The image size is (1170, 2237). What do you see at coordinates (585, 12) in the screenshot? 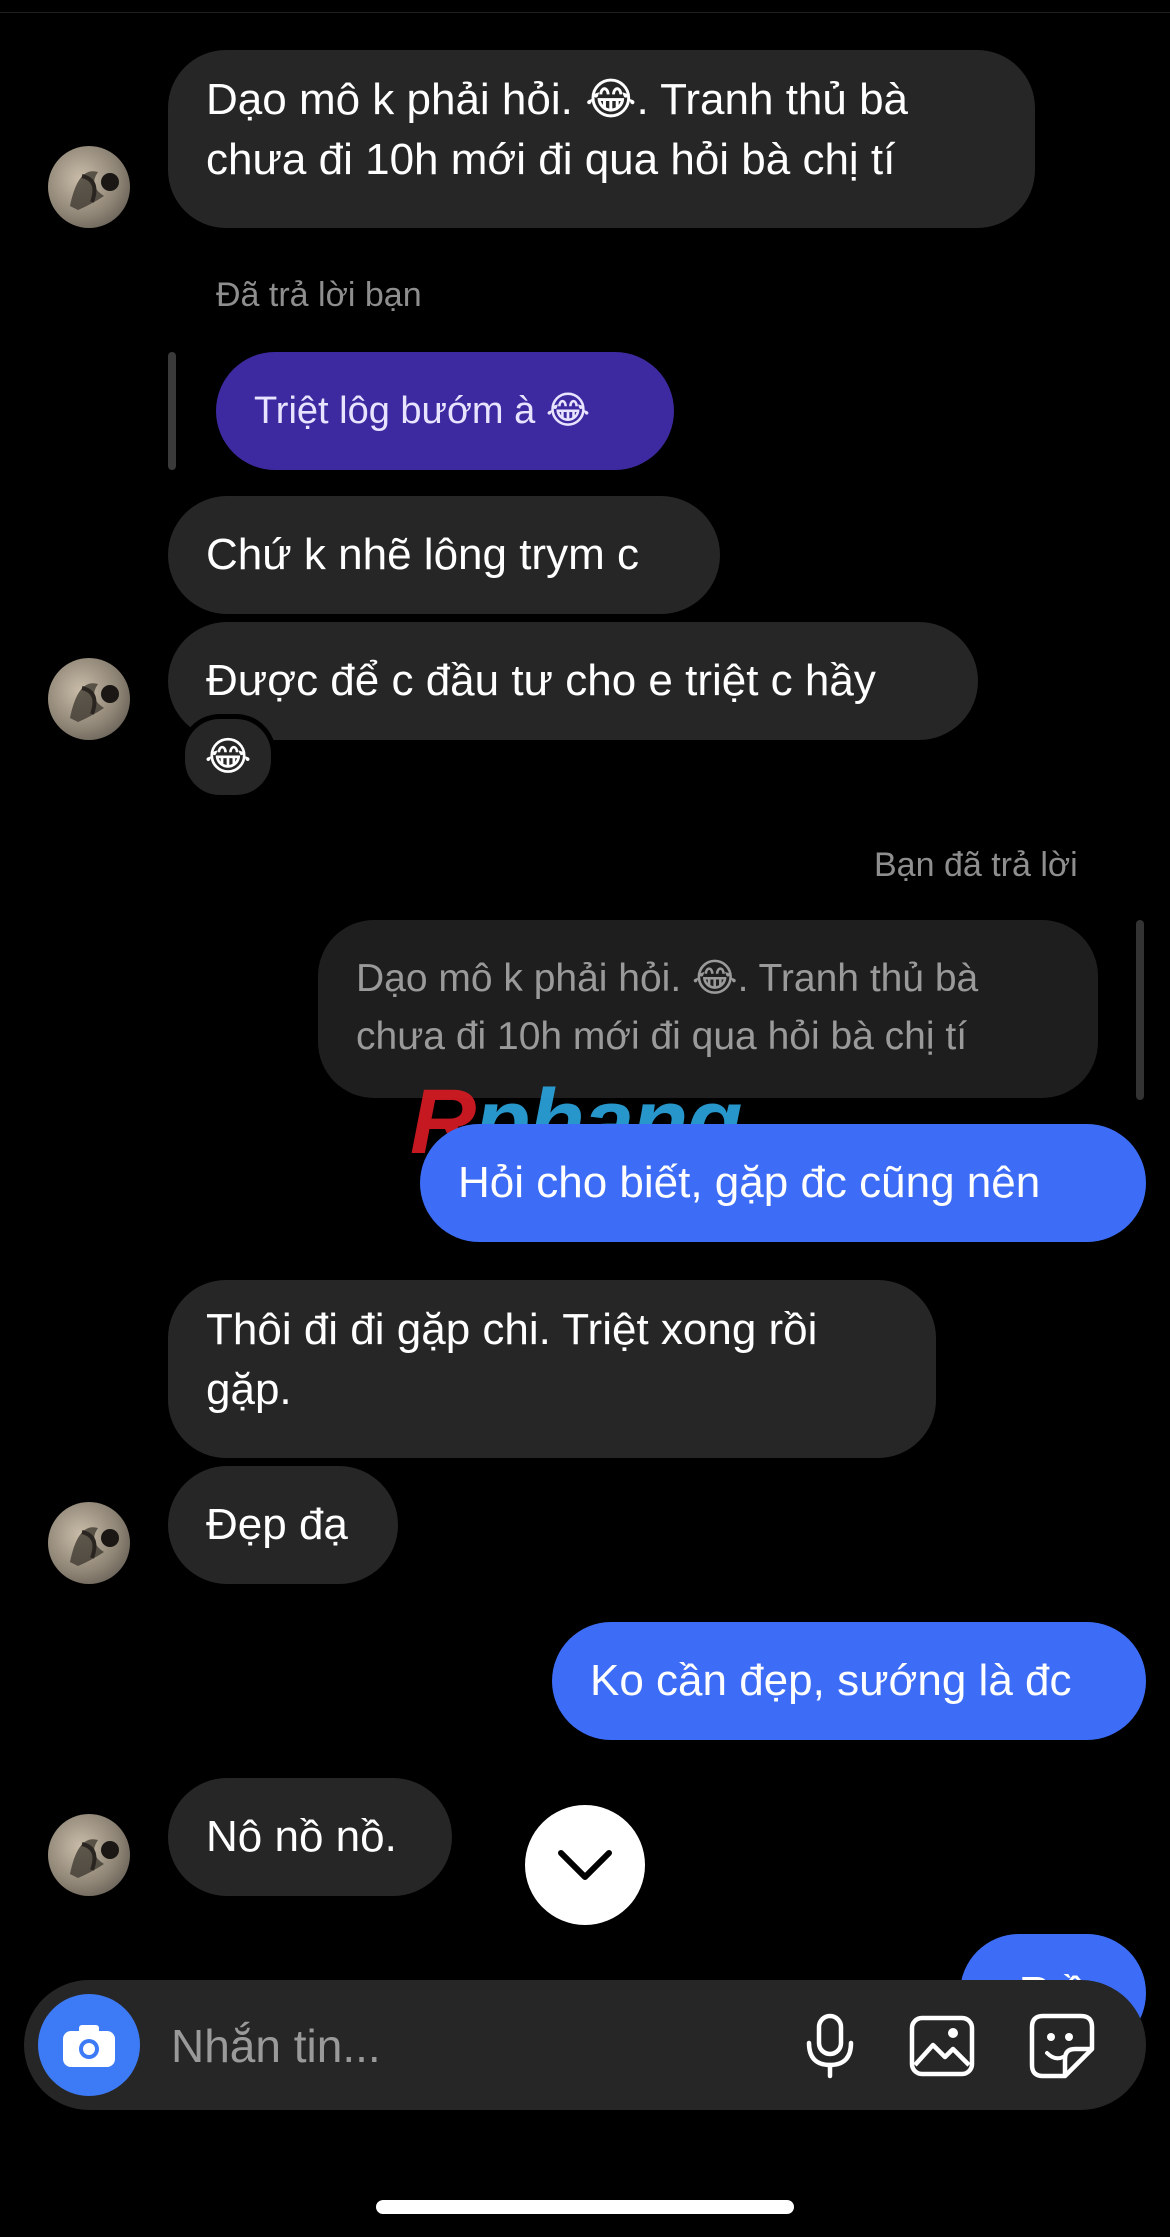
I see `top-divider` at bounding box center [585, 12].